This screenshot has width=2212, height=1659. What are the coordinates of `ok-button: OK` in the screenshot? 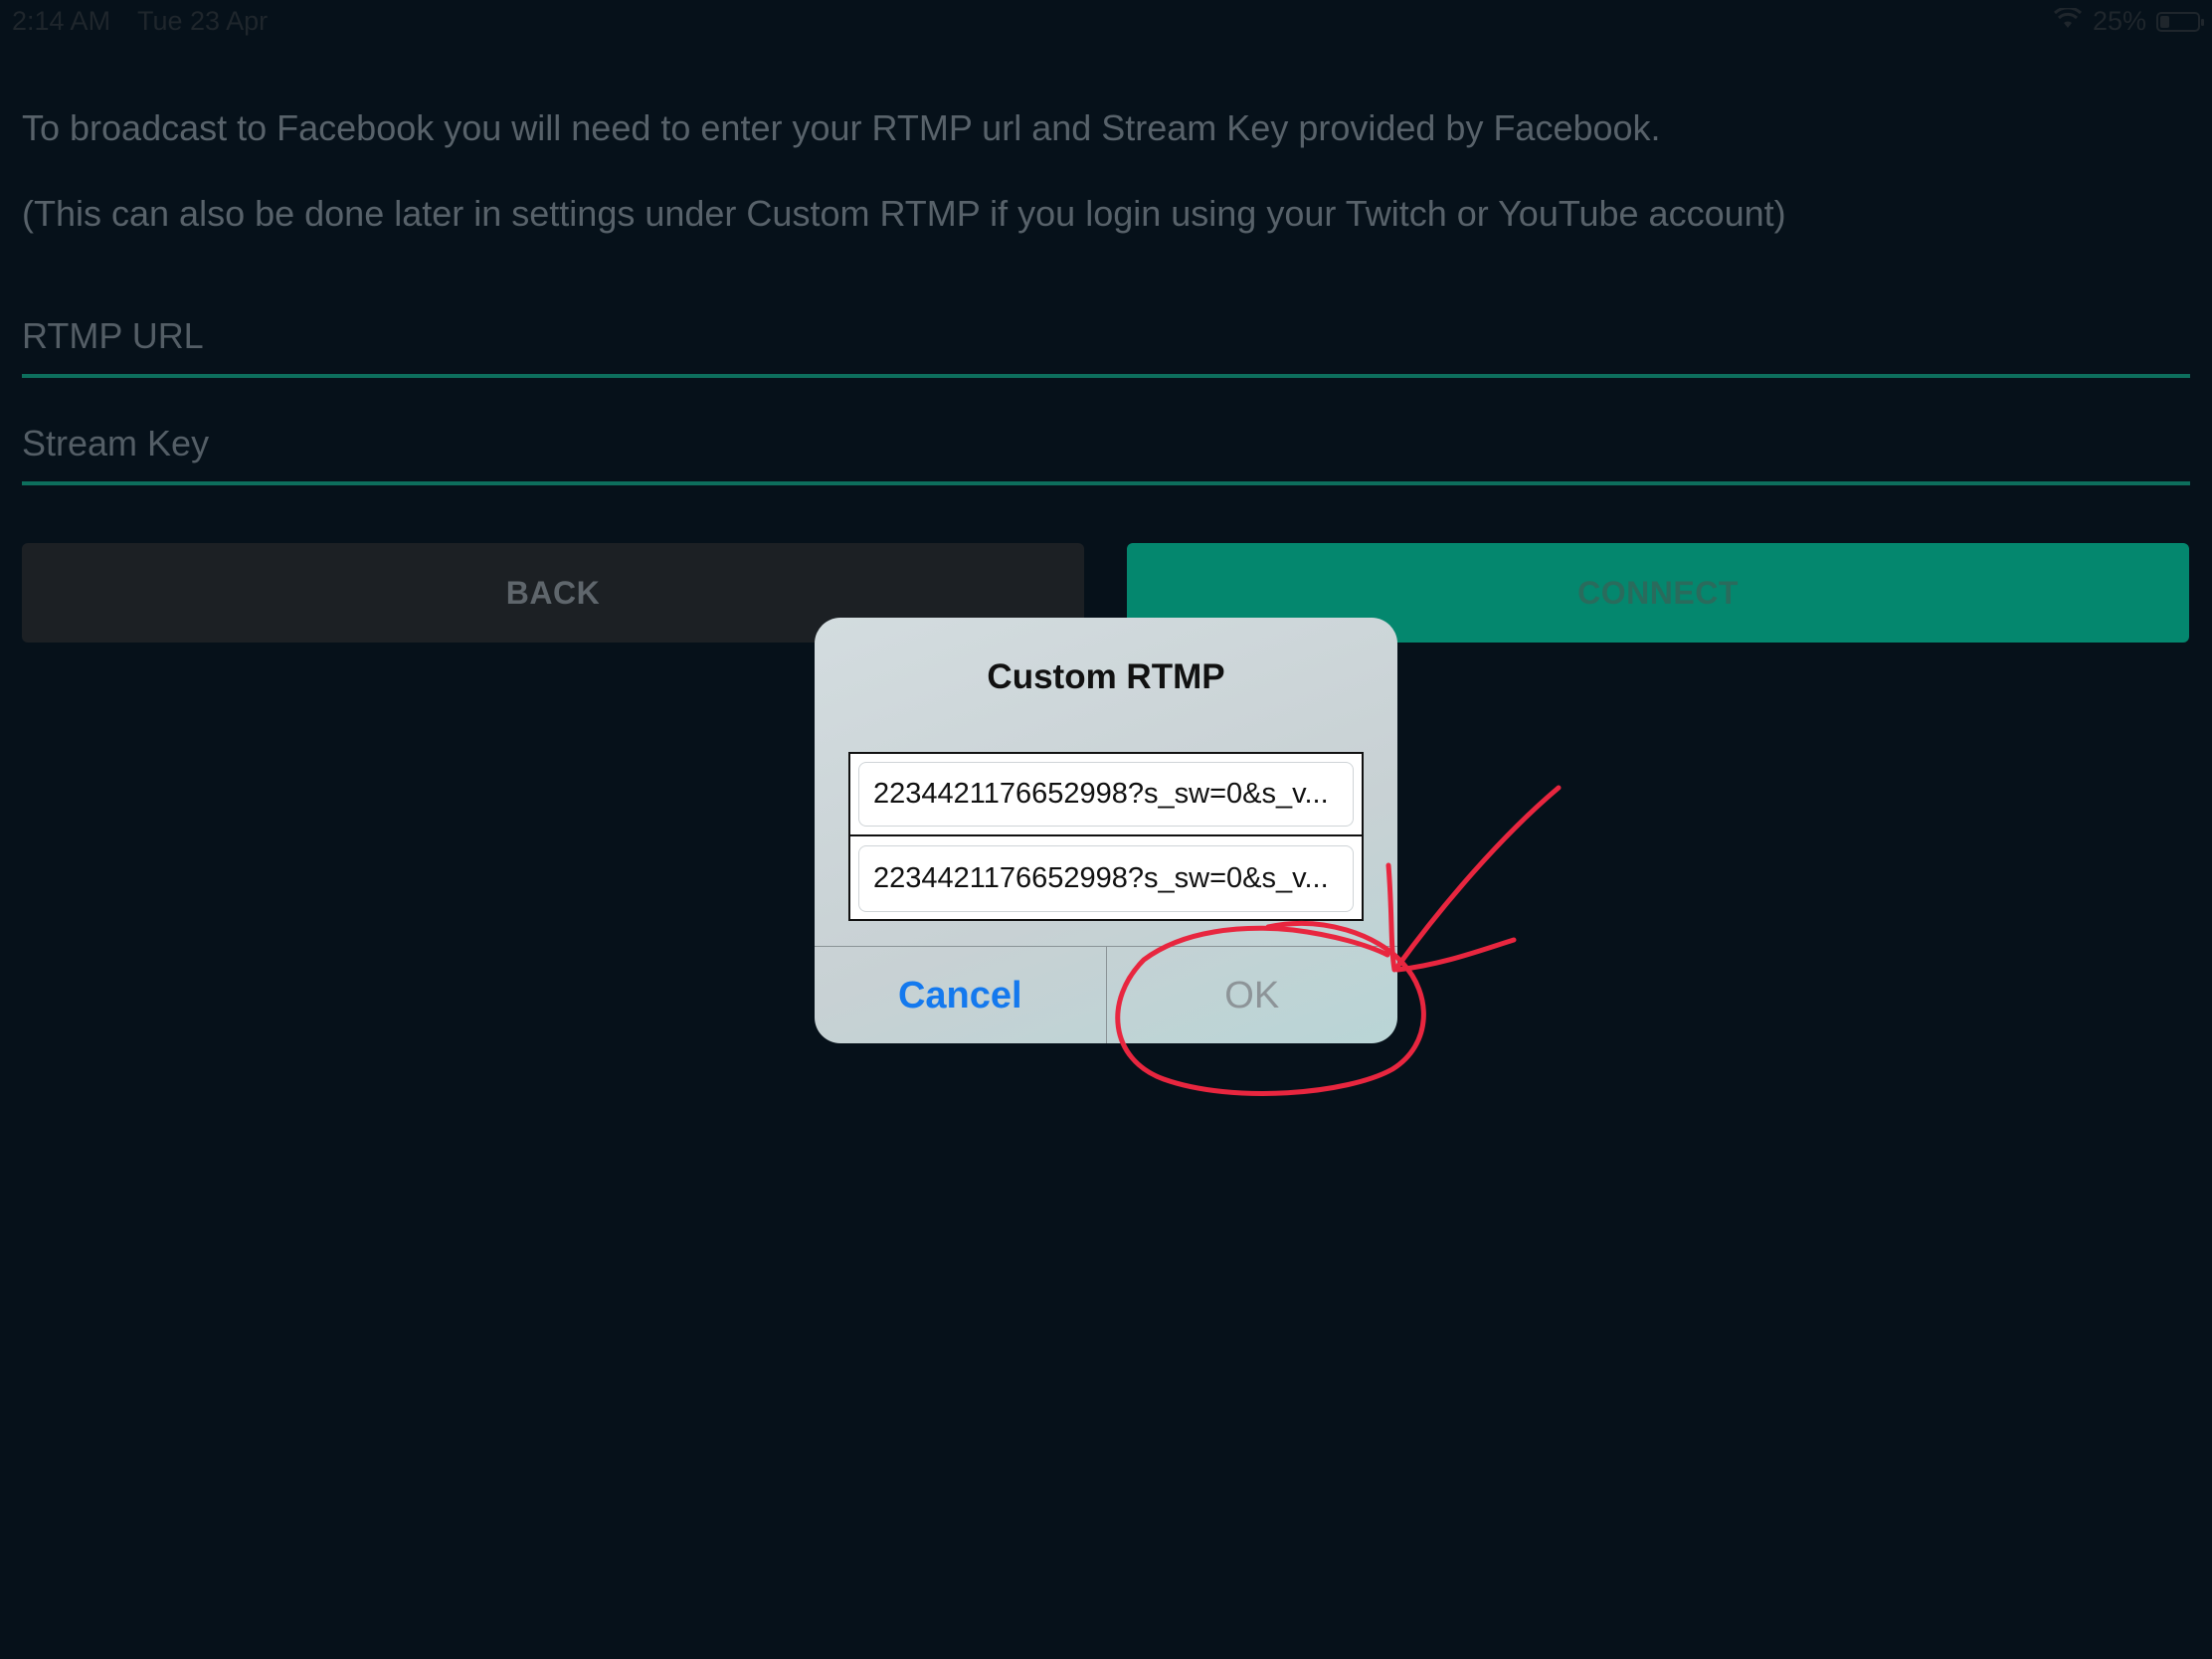 It's located at (1252, 995).